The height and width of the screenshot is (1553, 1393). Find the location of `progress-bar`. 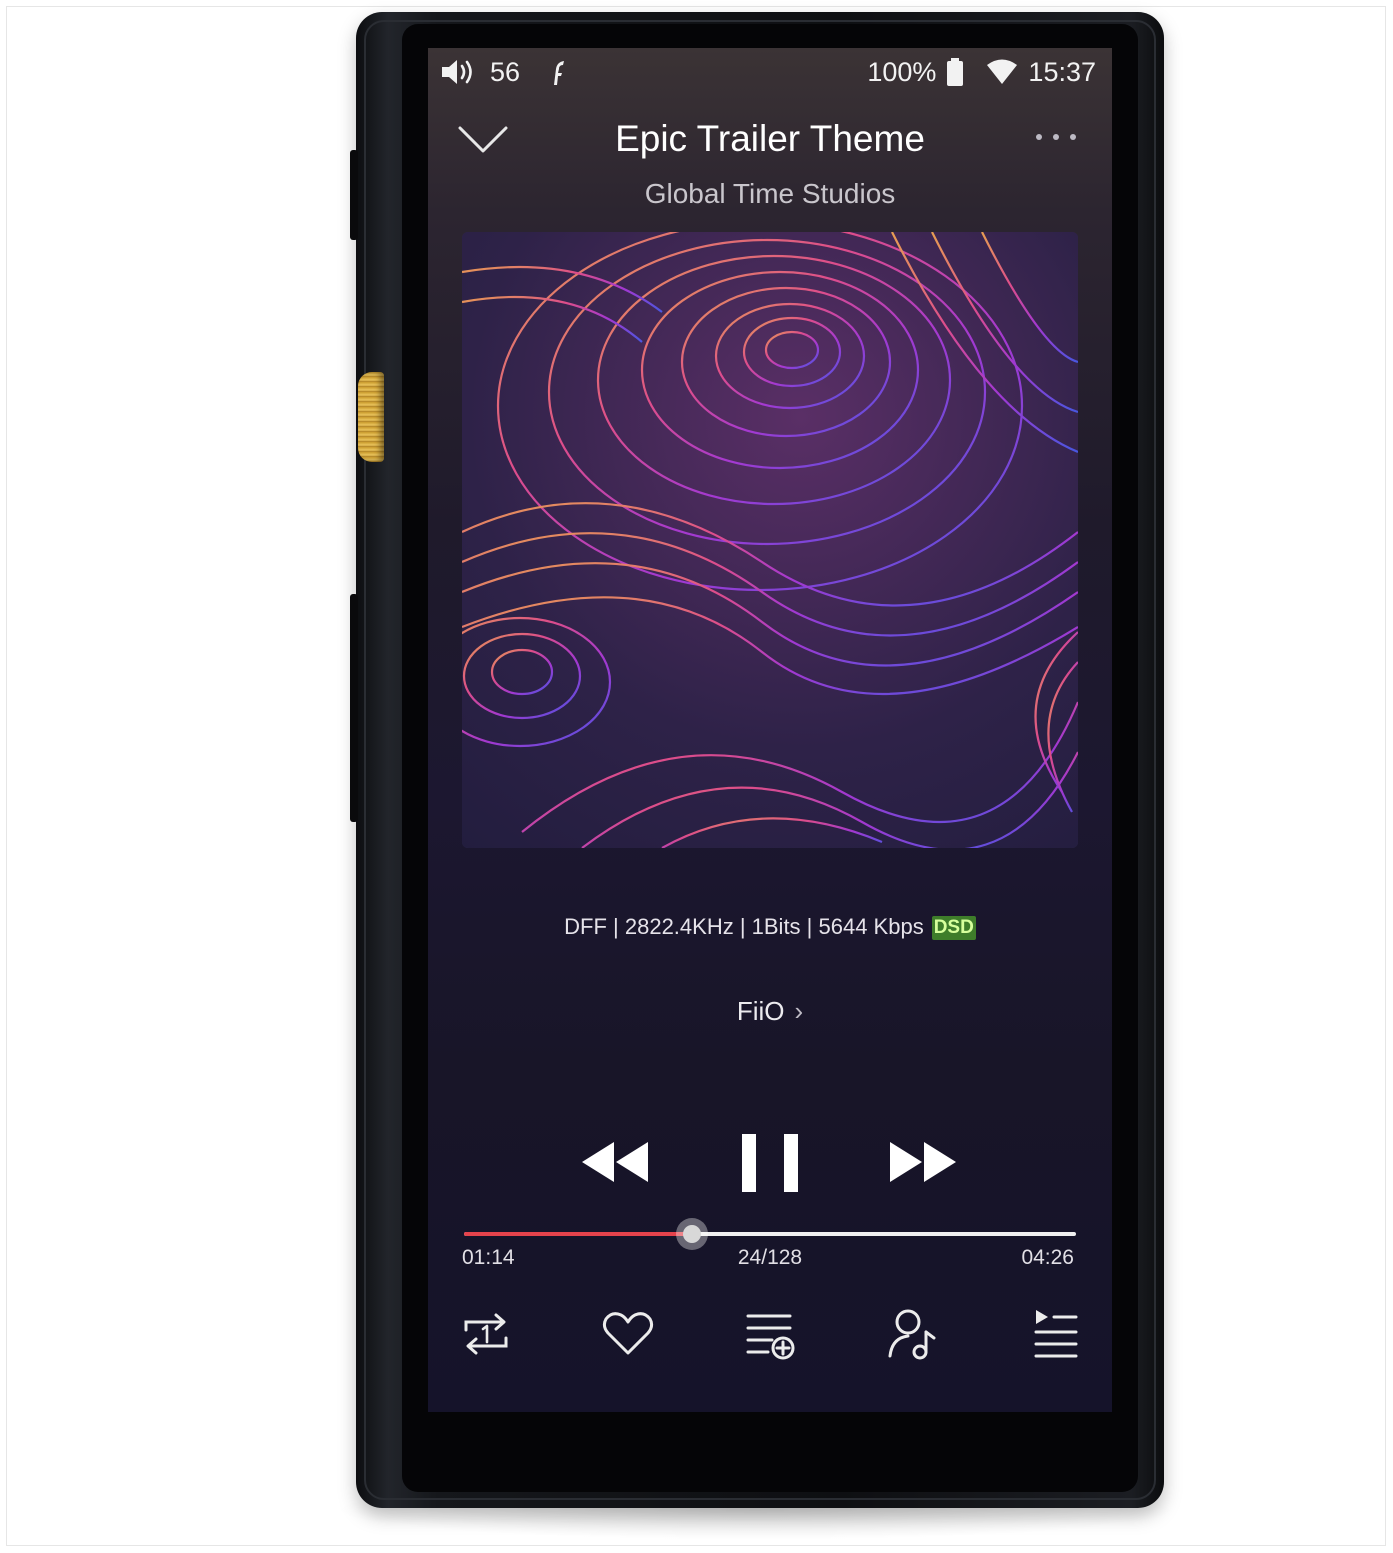

progress-bar is located at coordinates (770, 1234).